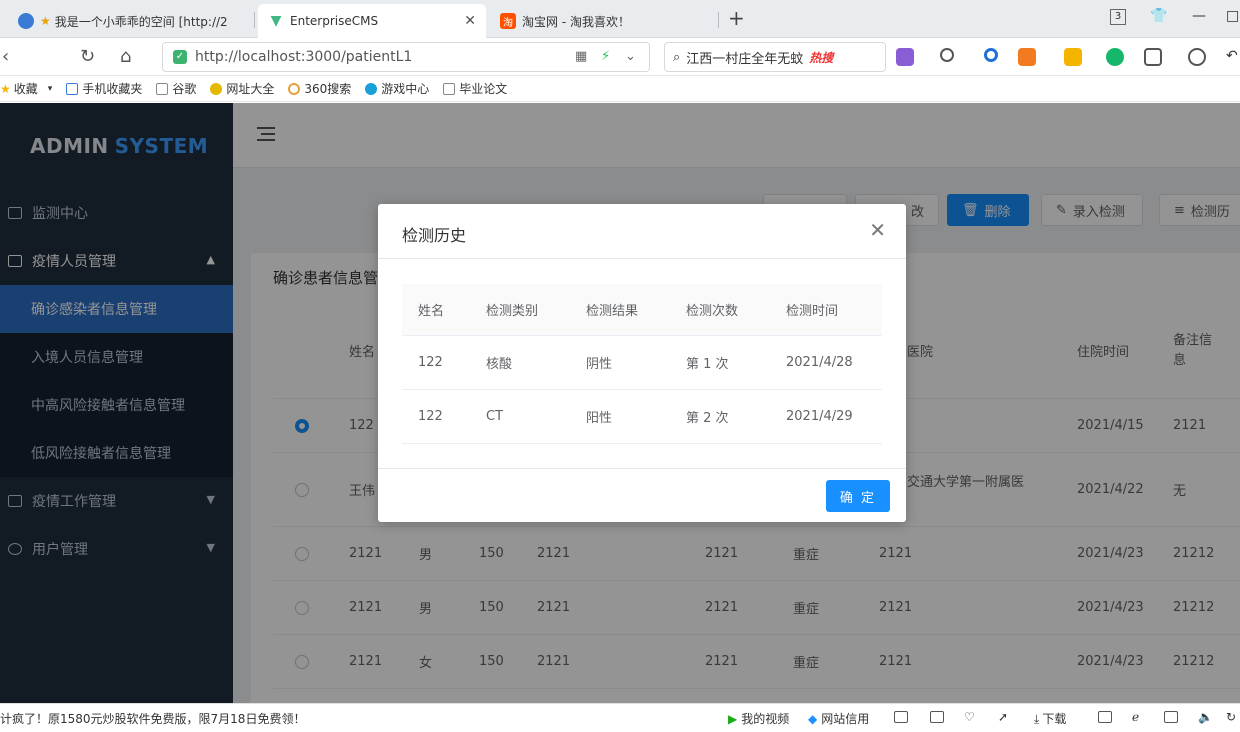 The height and width of the screenshot is (732, 1240). Describe the element at coordinates (969, 717) in the screenshot. I see `heart-icon: ♡` at that location.